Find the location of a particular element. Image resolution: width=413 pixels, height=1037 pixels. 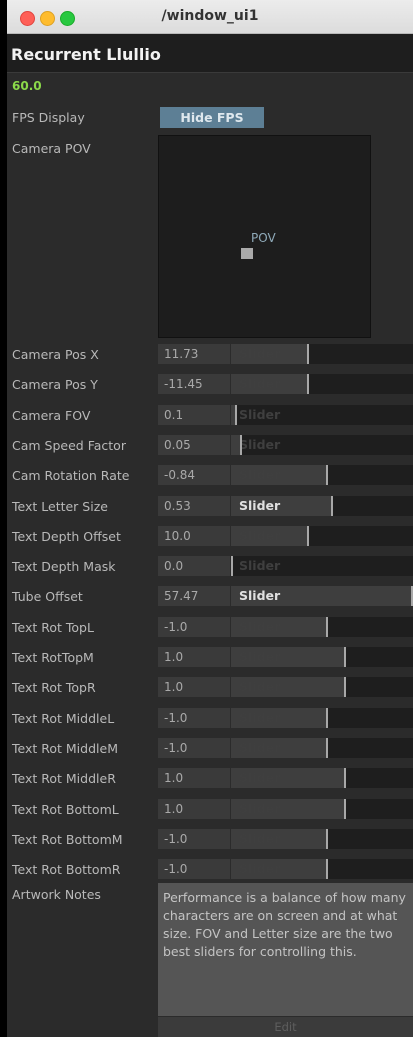

camera-fov-label: Camera FOV is located at coordinates (51, 415).